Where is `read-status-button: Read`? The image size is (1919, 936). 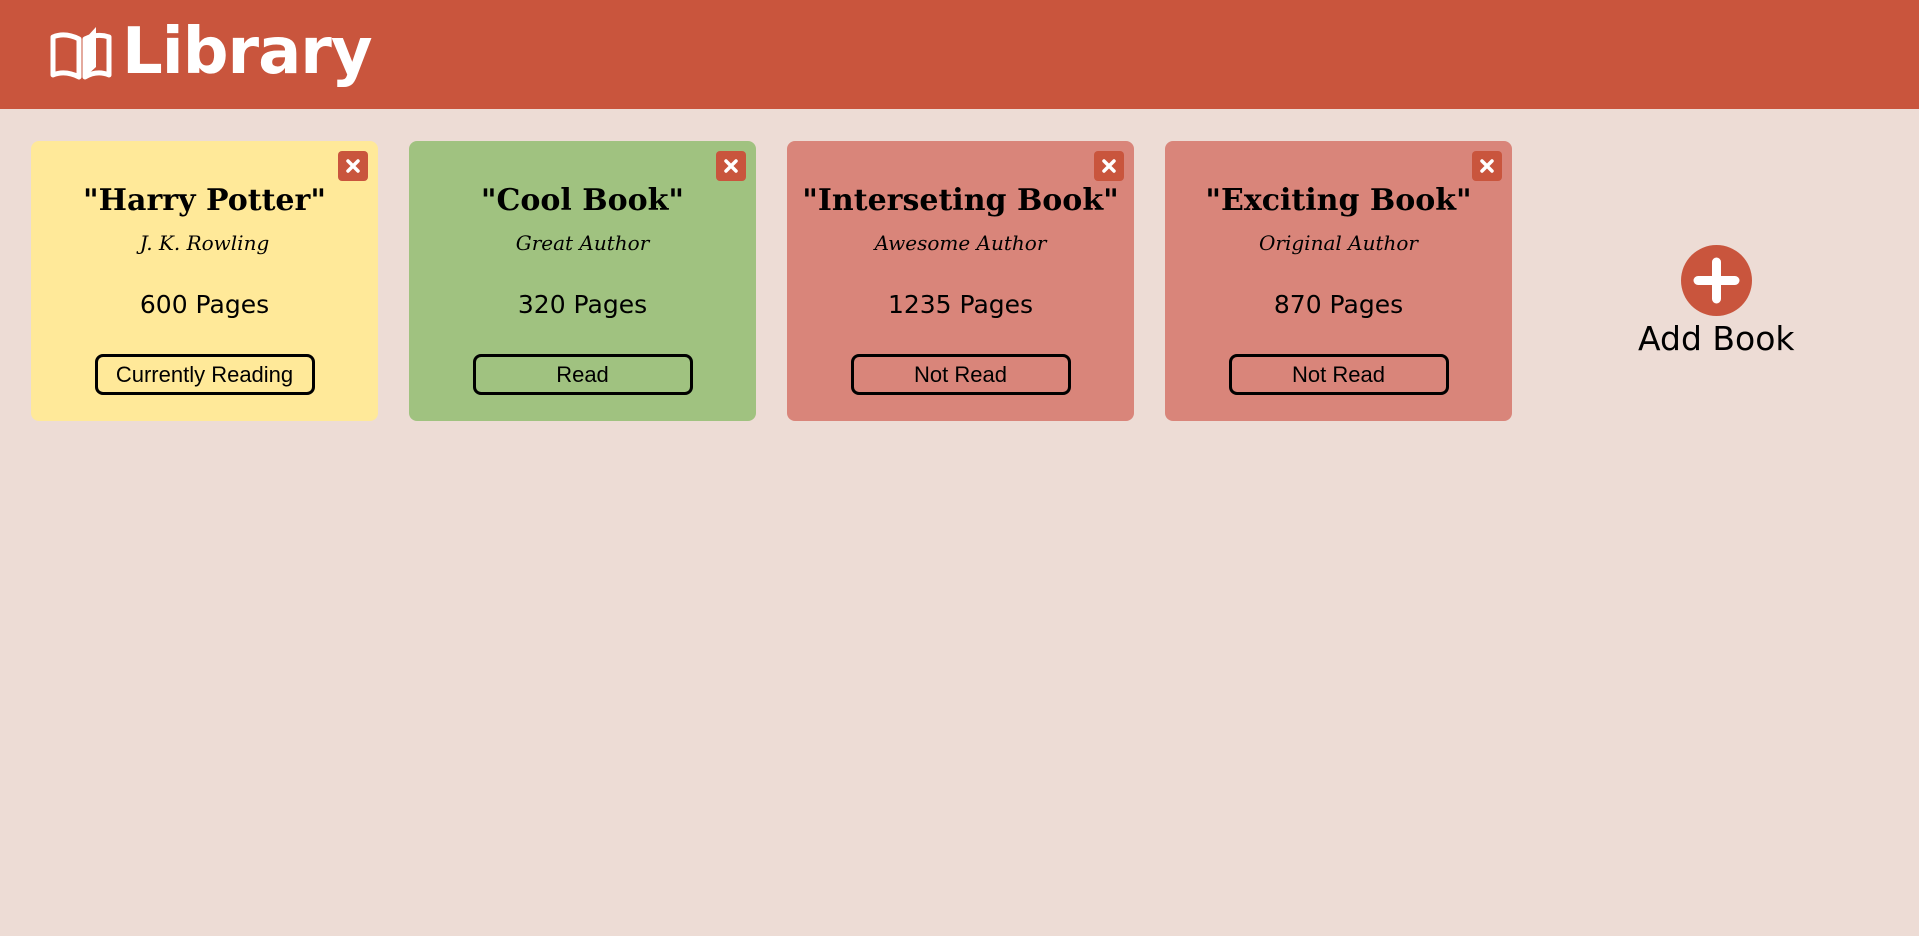 read-status-button: Read is located at coordinates (582, 374).